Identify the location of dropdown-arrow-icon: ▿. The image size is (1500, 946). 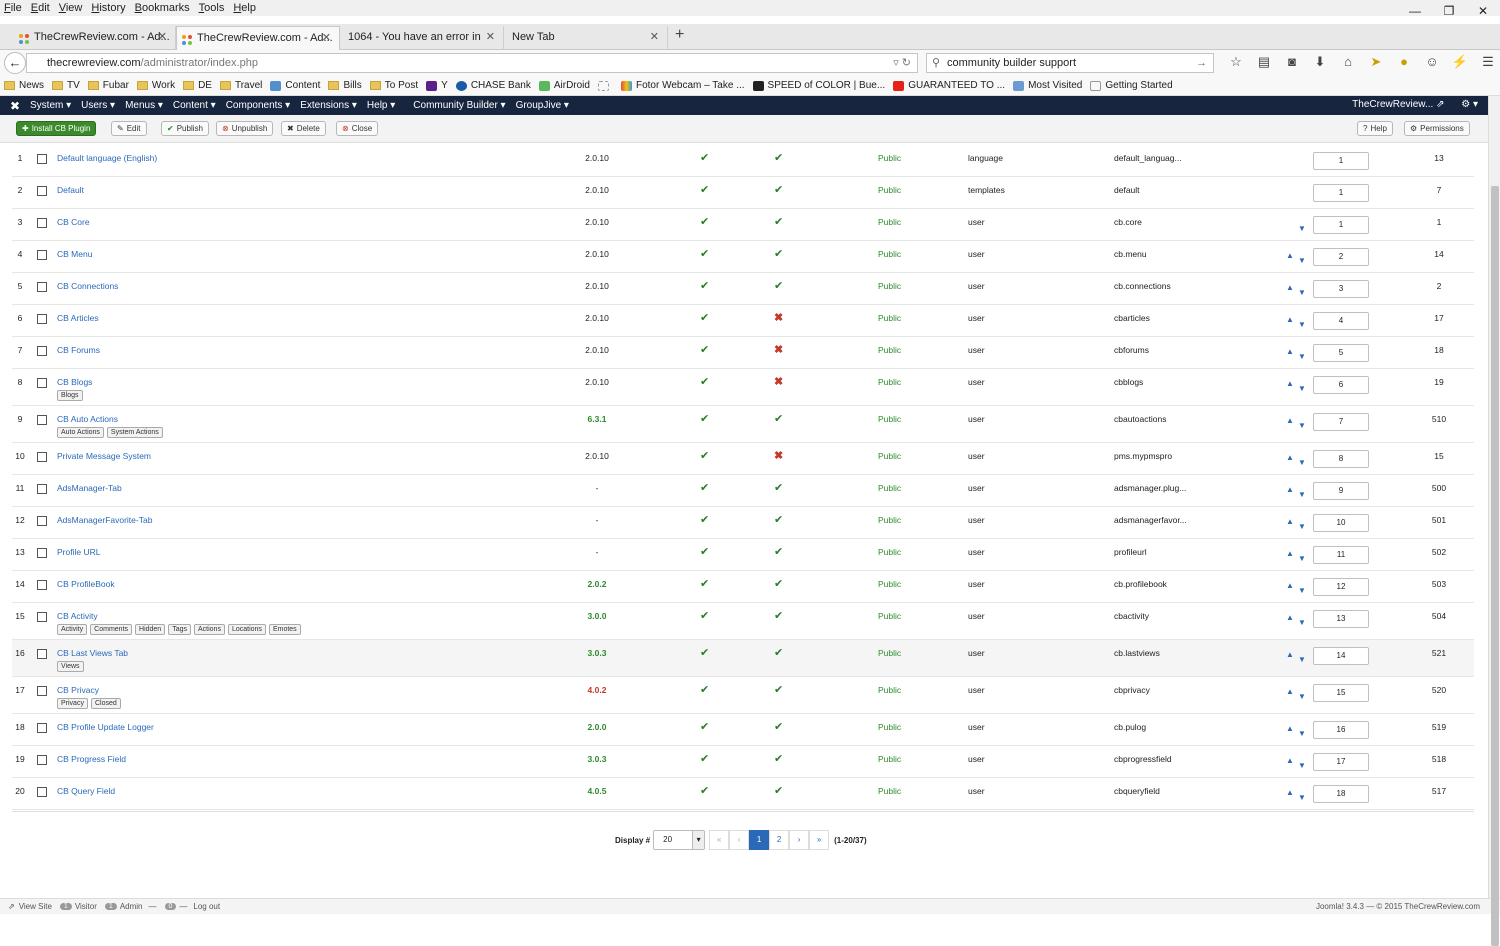
(896, 63).